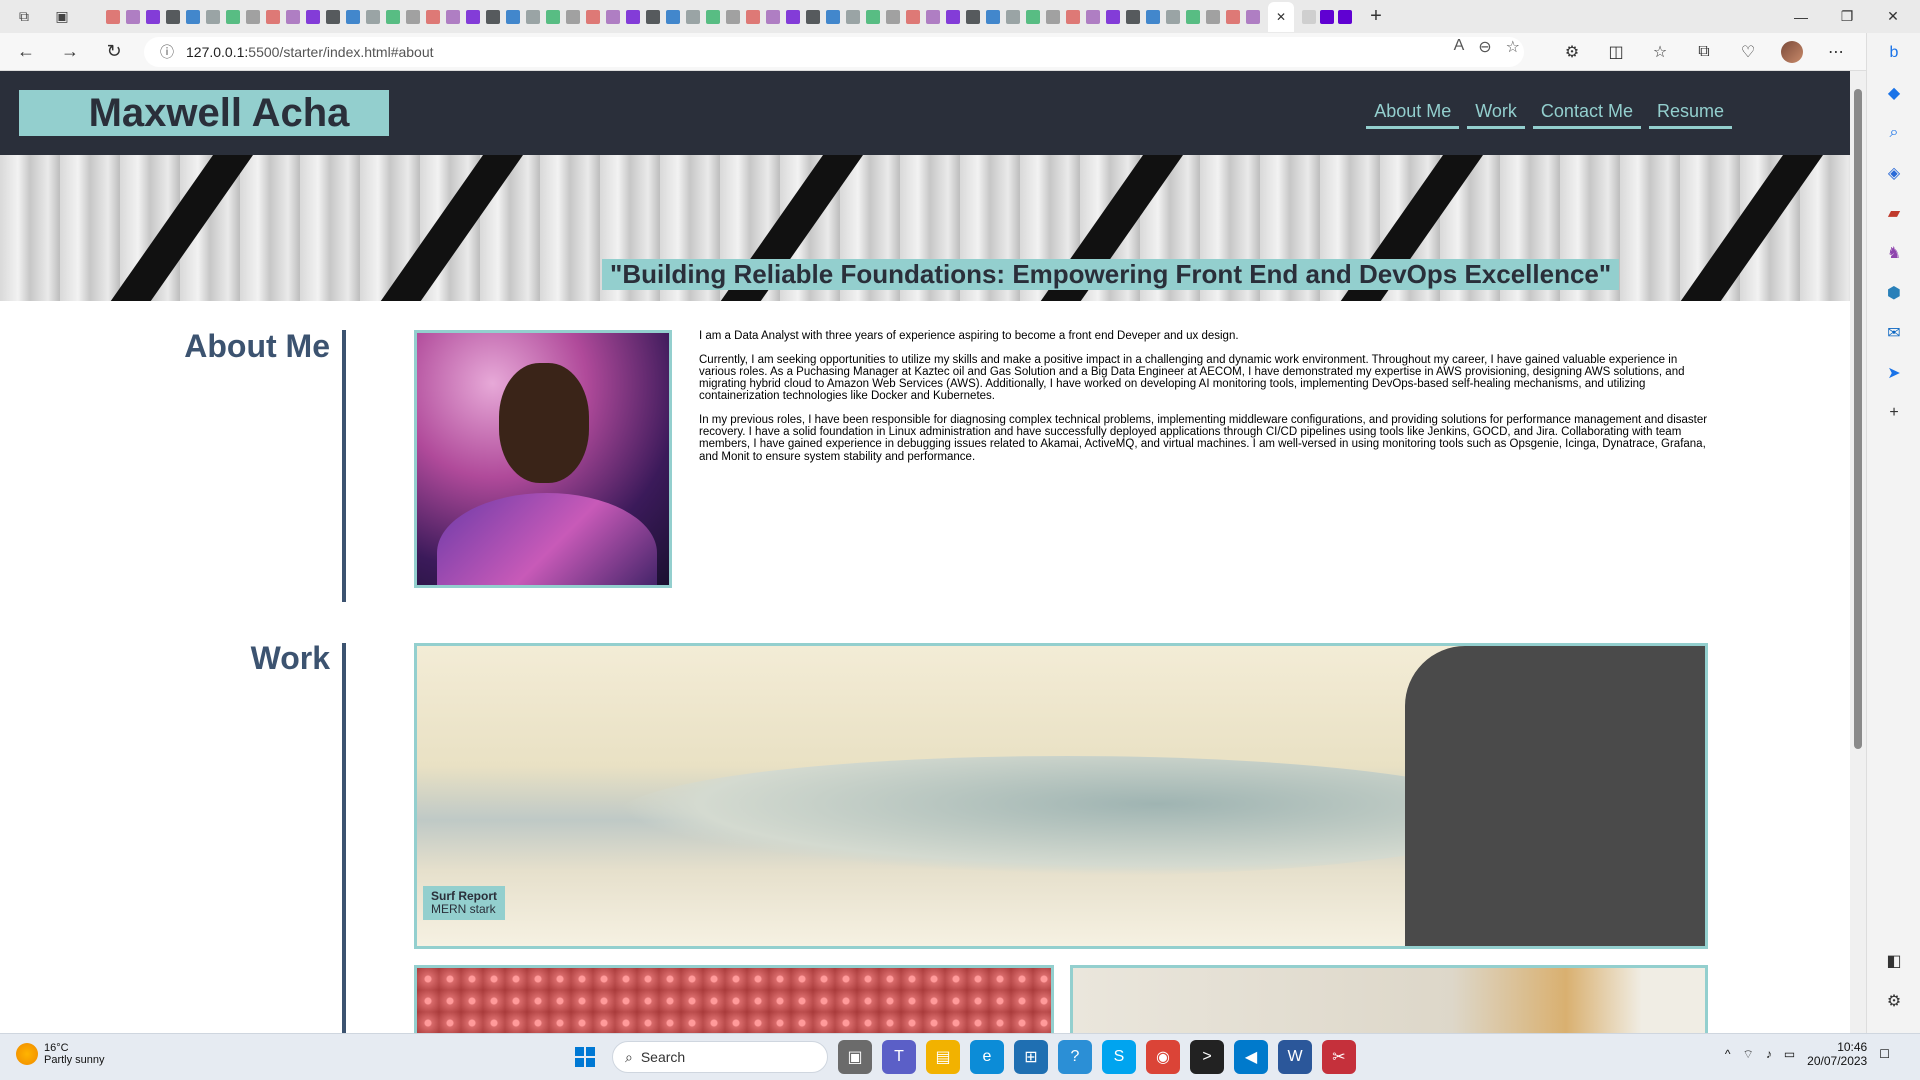 This screenshot has width=1920, height=1080. I want to click on games-icon: ♞, so click(1893, 253).